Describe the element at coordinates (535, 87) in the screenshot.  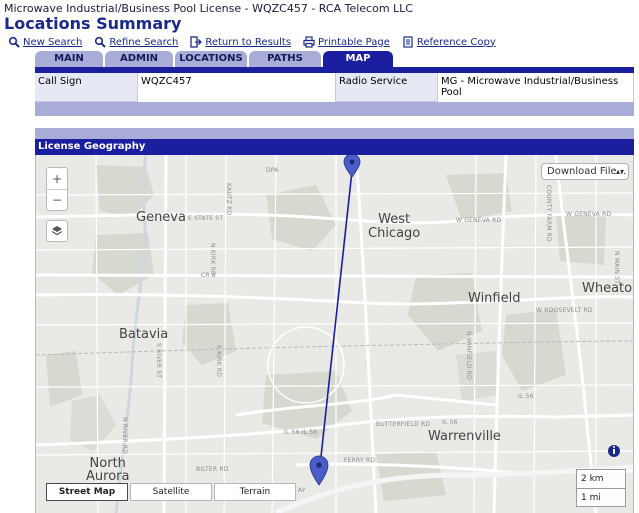
I see `radio-service-value: MG - Microwave Industrial/Business Pool` at that location.